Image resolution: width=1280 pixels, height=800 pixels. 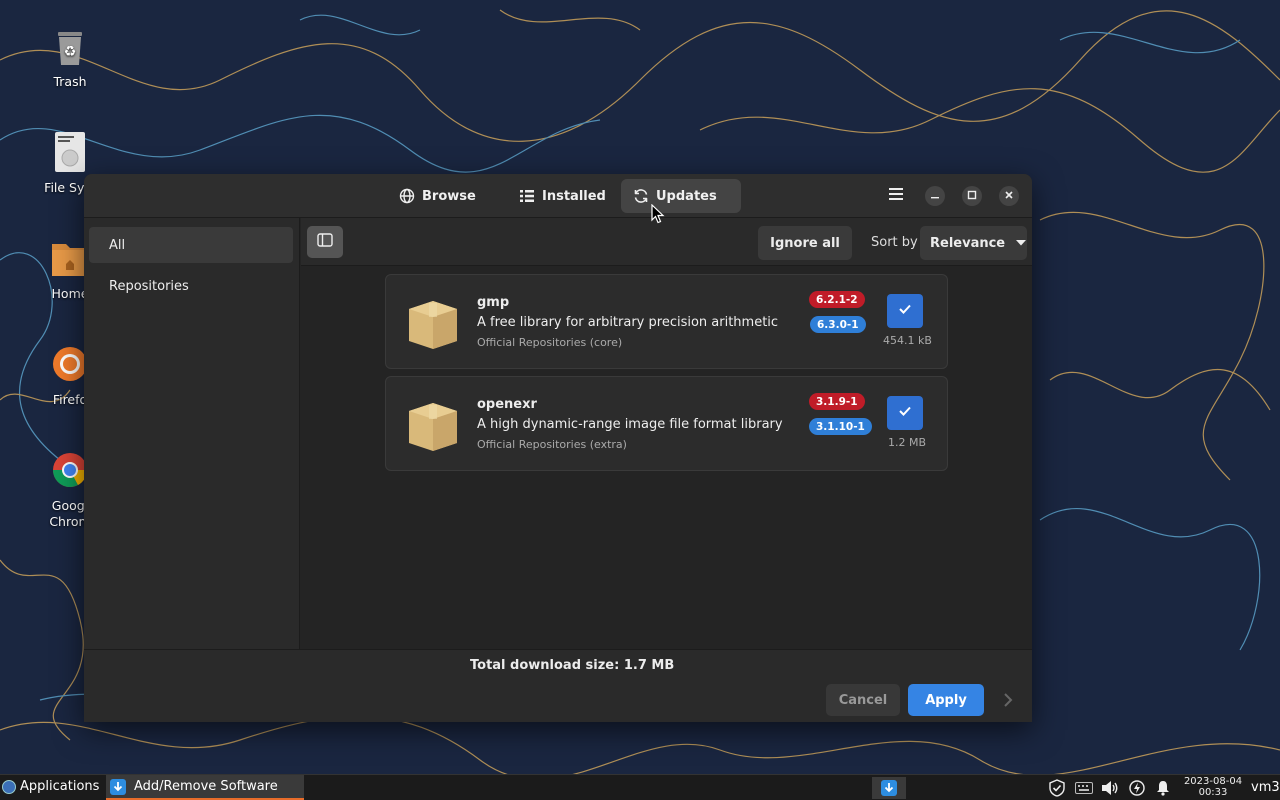 I want to click on ignore-all-button: Ignore all, so click(x=805, y=243).